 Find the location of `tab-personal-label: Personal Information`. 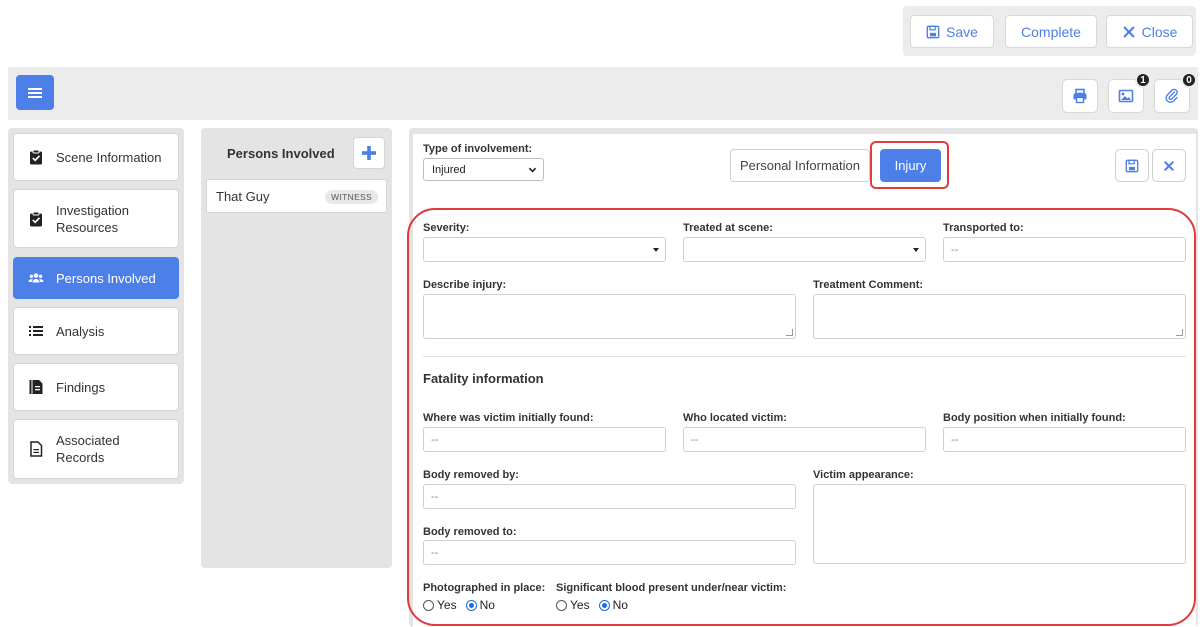

tab-personal-label: Personal Information is located at coordinates (800, 165).